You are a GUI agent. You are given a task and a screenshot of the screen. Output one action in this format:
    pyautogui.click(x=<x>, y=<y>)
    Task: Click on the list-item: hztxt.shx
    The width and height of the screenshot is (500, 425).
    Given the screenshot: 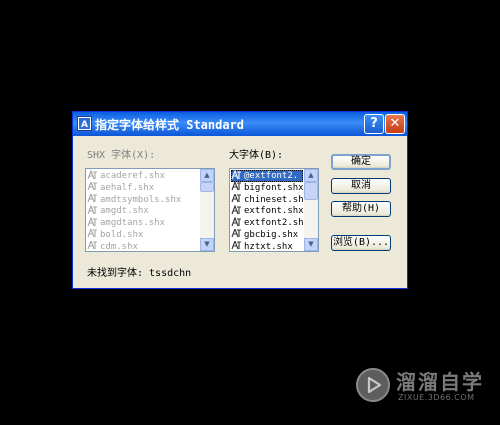 What is the action you would take?
    pyautogui.click(x=267, y=246)
    